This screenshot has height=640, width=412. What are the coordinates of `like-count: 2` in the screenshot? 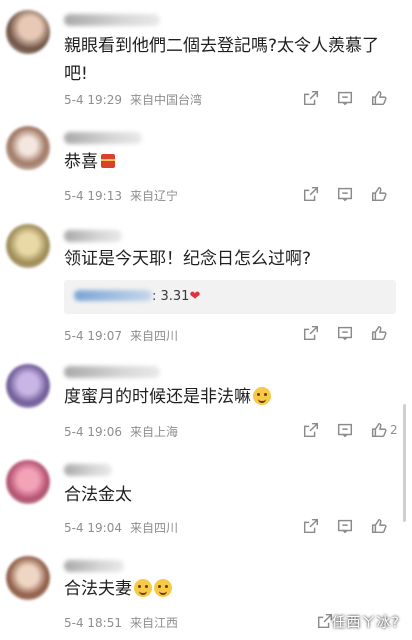 It's located at (394, 430).